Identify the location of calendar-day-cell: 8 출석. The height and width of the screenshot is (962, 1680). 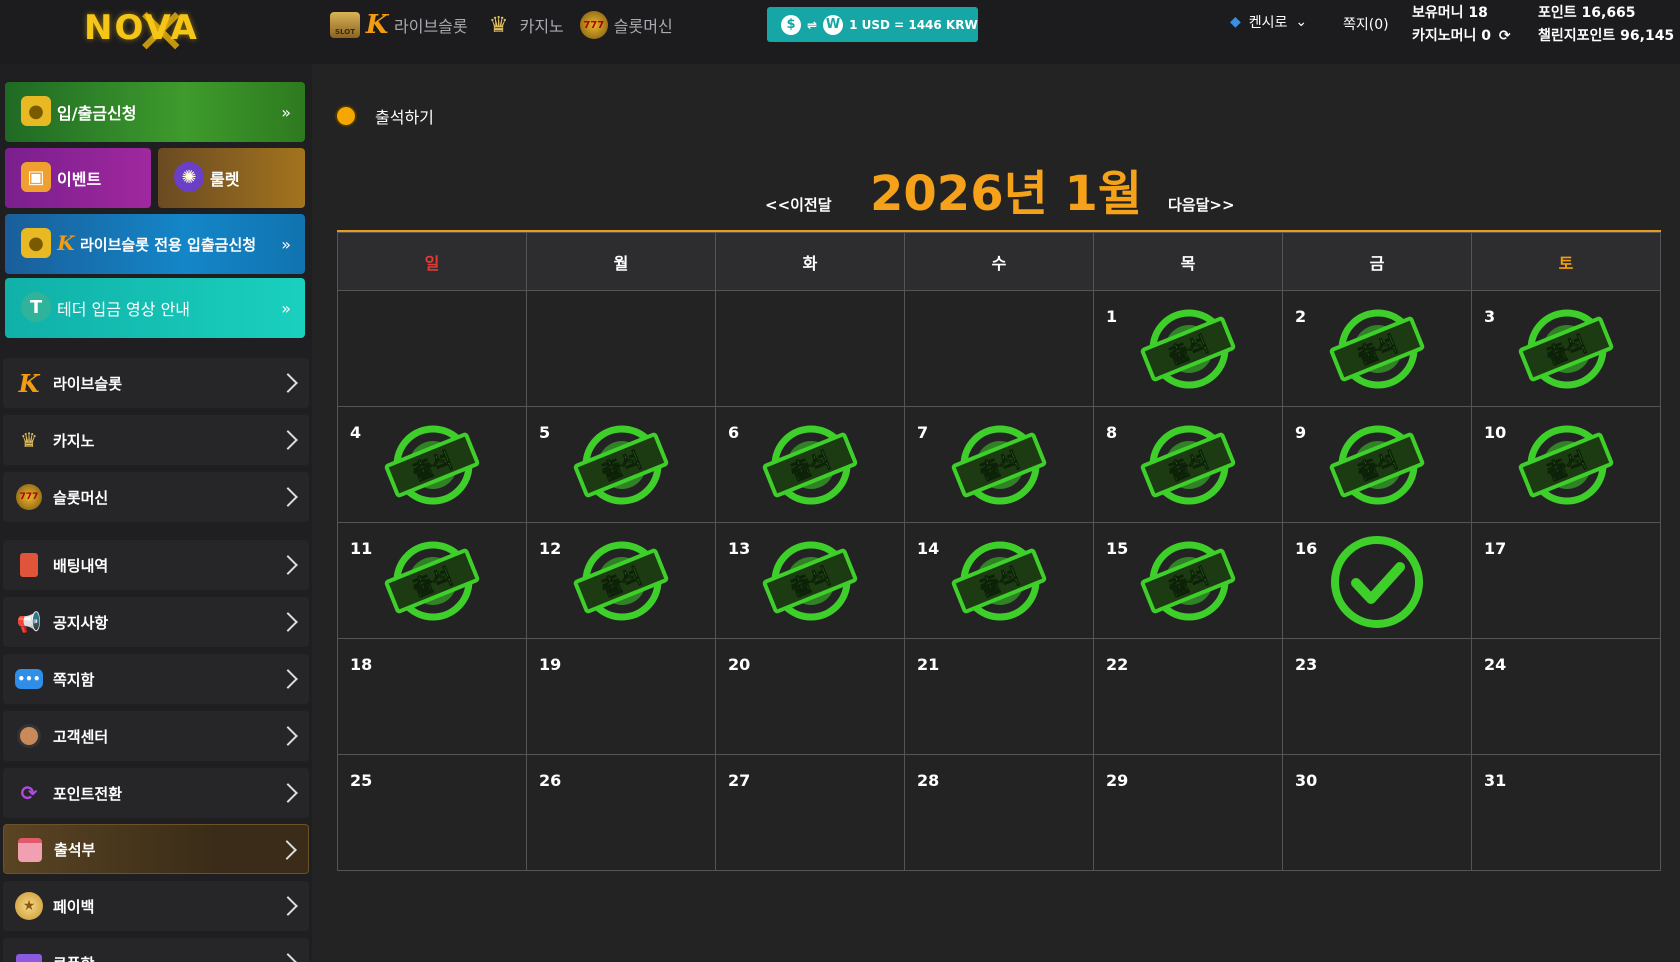
(1188, 464).